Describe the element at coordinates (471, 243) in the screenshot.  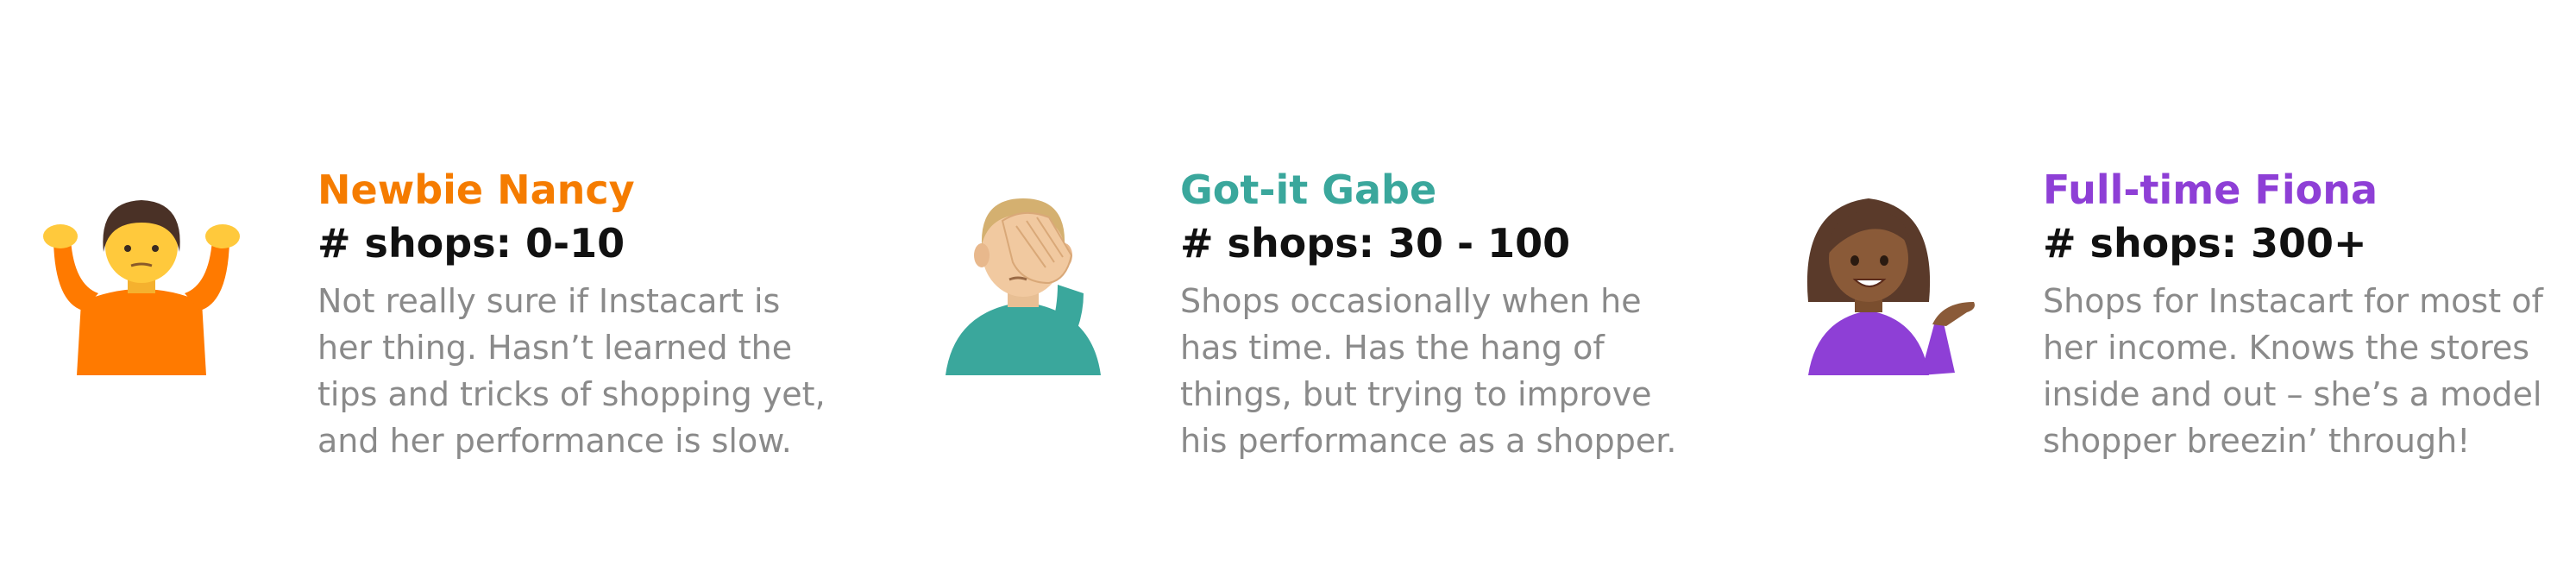
I see `persona-shops-count: # shops: 0-10` at that location.